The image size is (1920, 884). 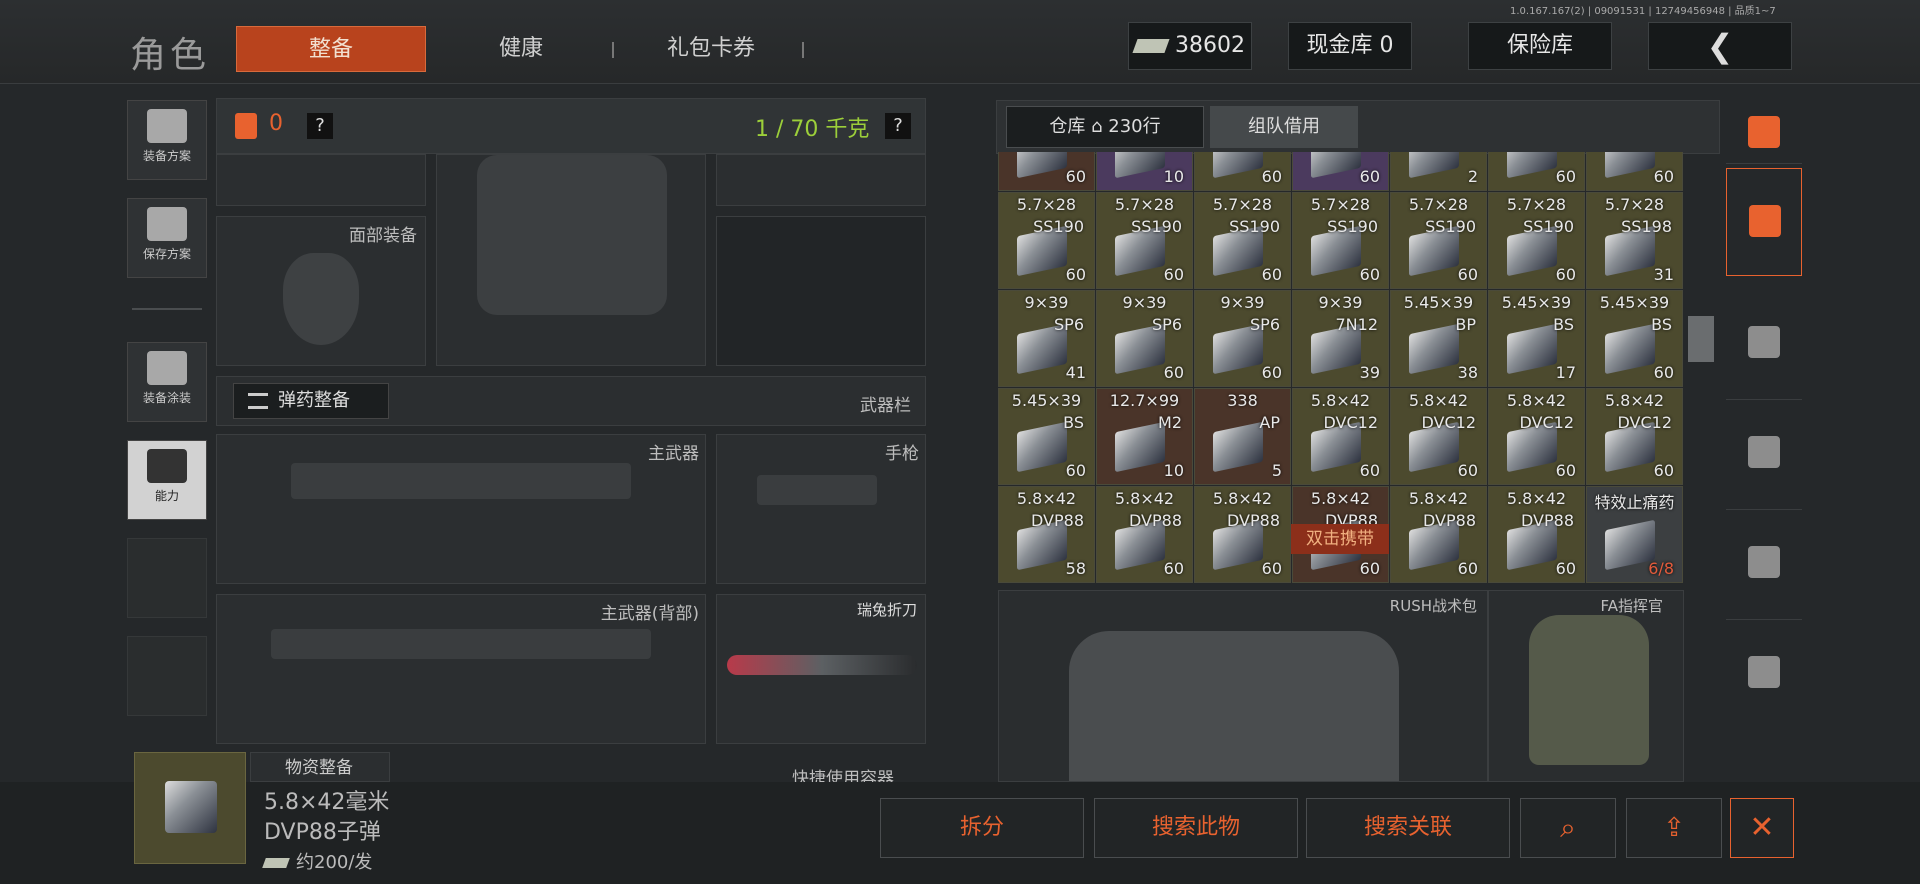 What do you see at coordinates (1762, 828) in the screenshot?
I see `close-button: ✕` at bounding box center [1762, 828].